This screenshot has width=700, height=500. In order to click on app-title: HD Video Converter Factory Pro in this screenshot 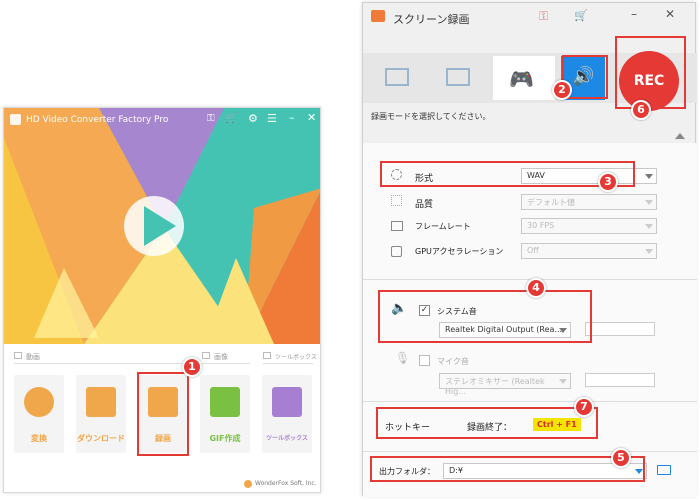, I will do `click(97, 120)`.